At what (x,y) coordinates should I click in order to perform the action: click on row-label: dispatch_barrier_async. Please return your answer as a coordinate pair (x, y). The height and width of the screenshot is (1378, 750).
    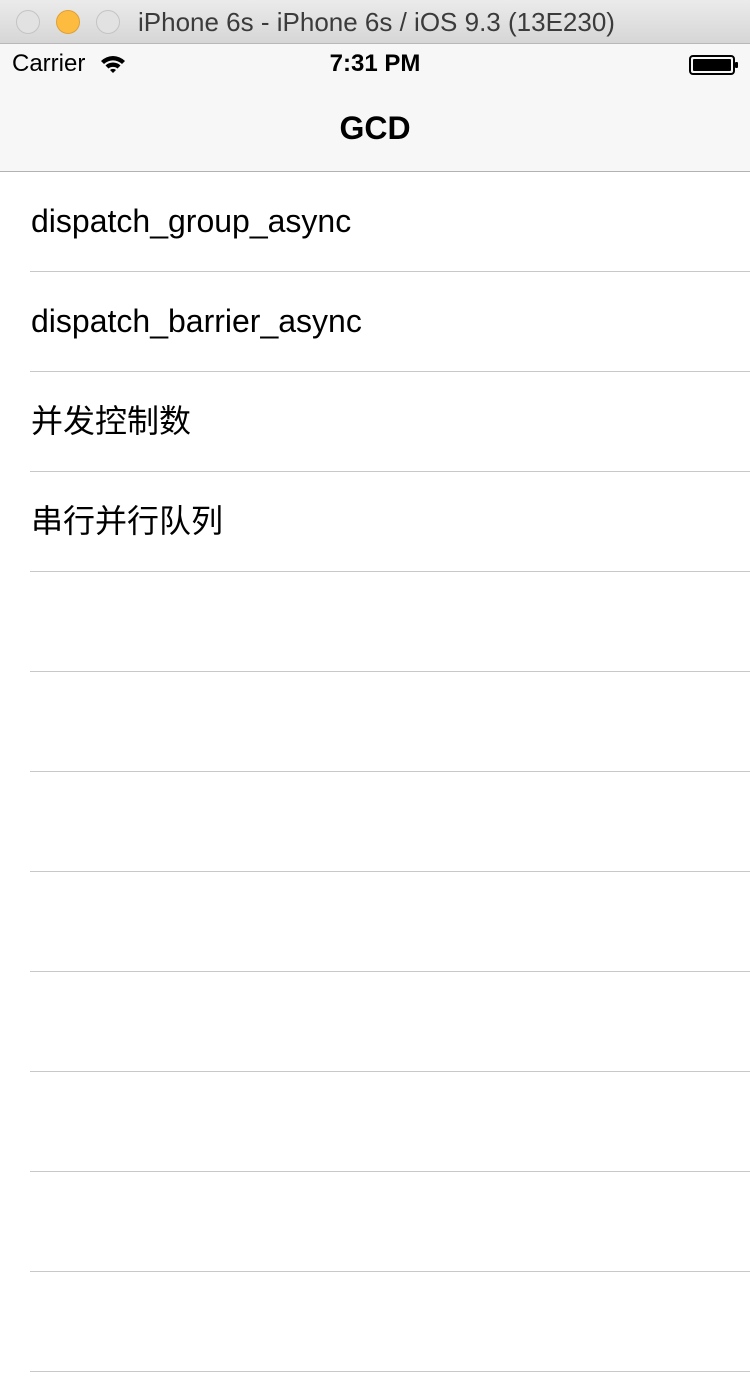
    Looking at the image, I should click on (196, 321).